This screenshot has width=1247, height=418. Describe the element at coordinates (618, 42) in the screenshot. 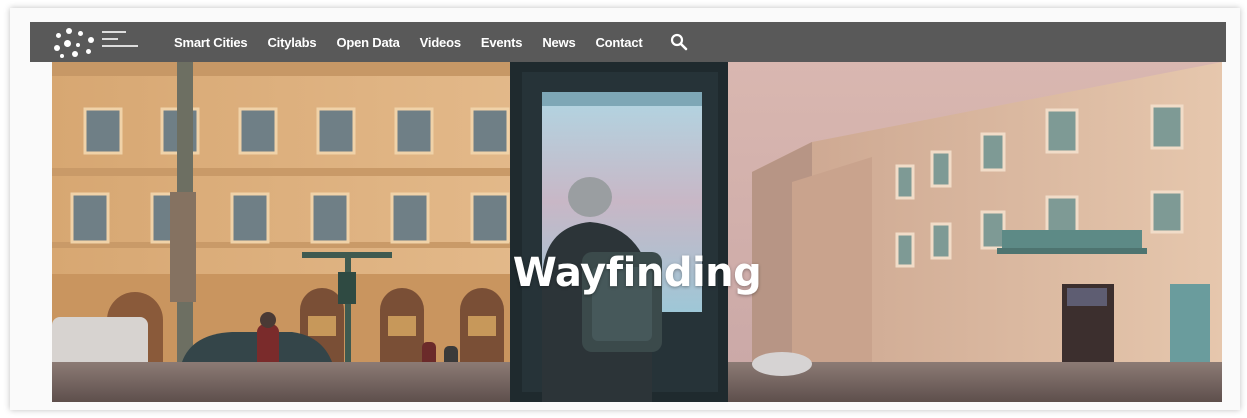

I see `nav-item-contact: Contact` at that location.